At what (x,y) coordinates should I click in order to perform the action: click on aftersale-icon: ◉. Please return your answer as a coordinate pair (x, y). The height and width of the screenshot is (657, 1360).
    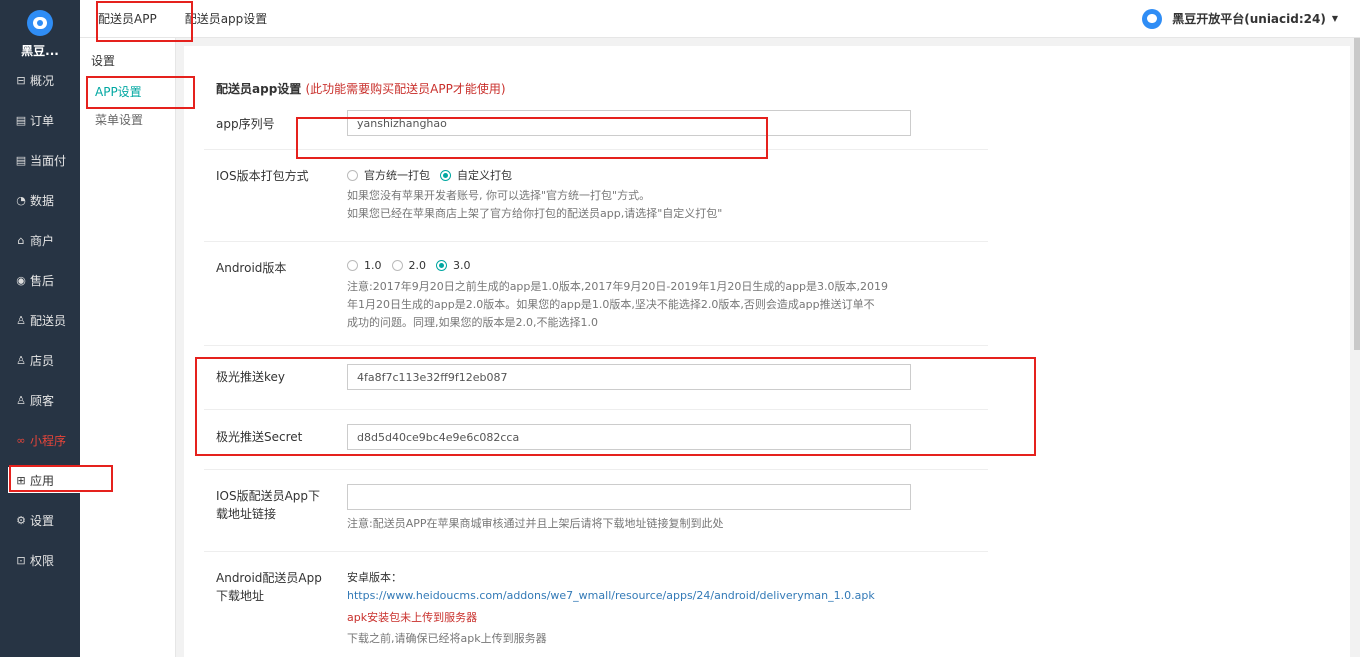
    Looking at the image, I should click on (21, 280).